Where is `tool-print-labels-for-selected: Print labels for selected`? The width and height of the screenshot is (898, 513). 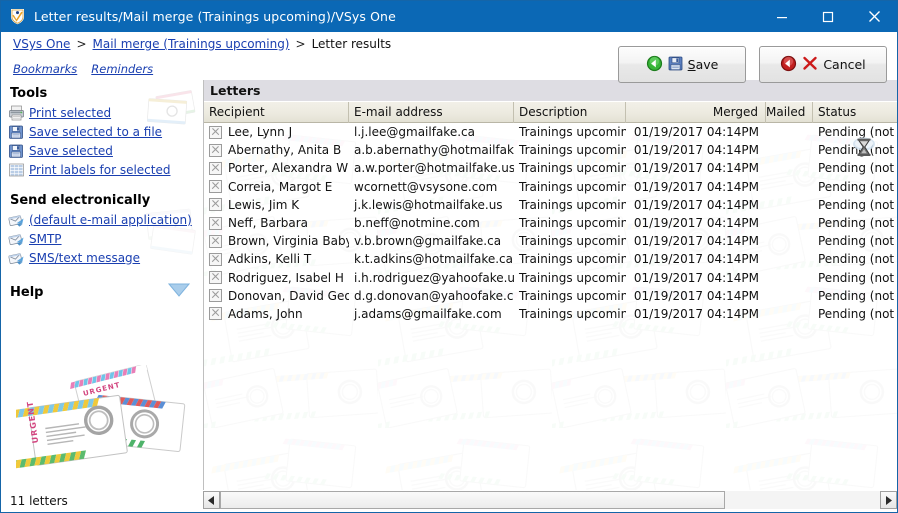 tool-print-labels-for-selected: Print labels for selected is located at coordinates (102, 169).